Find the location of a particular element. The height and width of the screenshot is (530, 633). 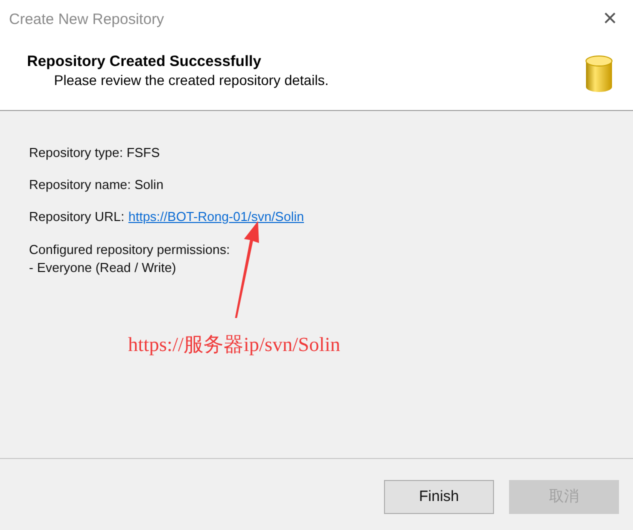

repository-url-link: https://BOT-Rong-01/svn/Solin is located at coordinates (216, 217).